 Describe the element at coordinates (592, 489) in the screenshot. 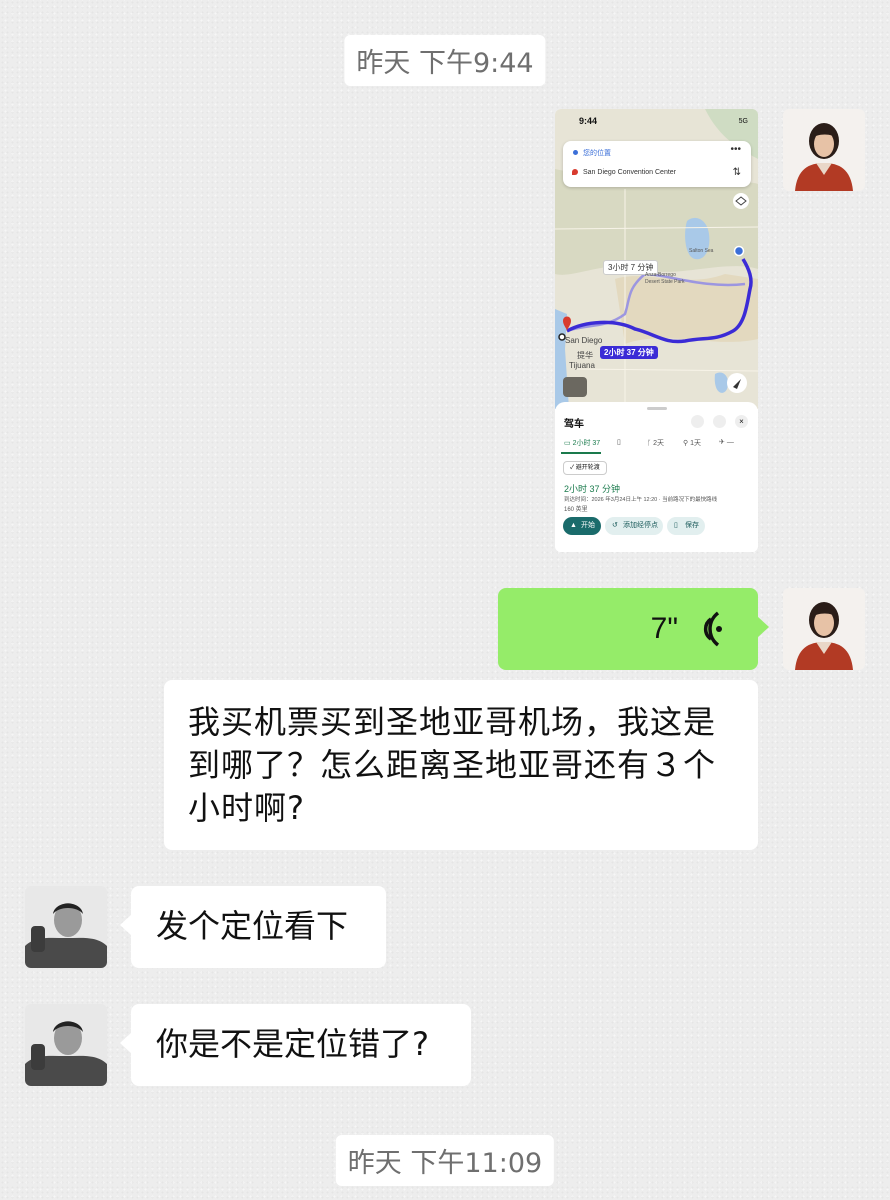

I see `route-duration: 2小时 37 分钟` at that location.